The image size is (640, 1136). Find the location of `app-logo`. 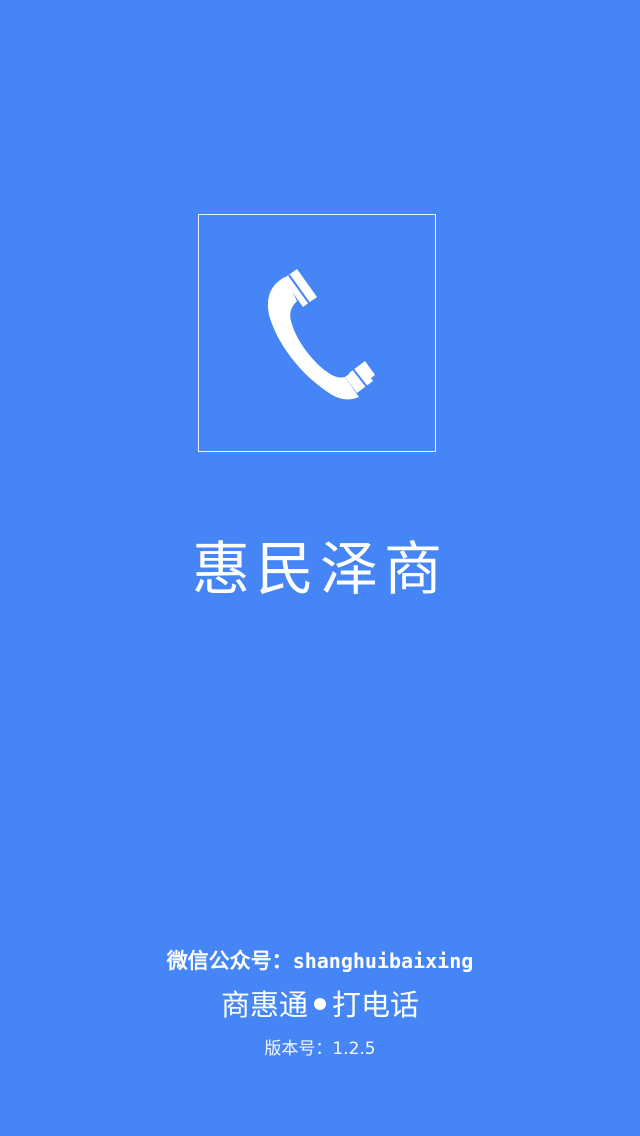

app-logo is located at coordinates (317, 333).